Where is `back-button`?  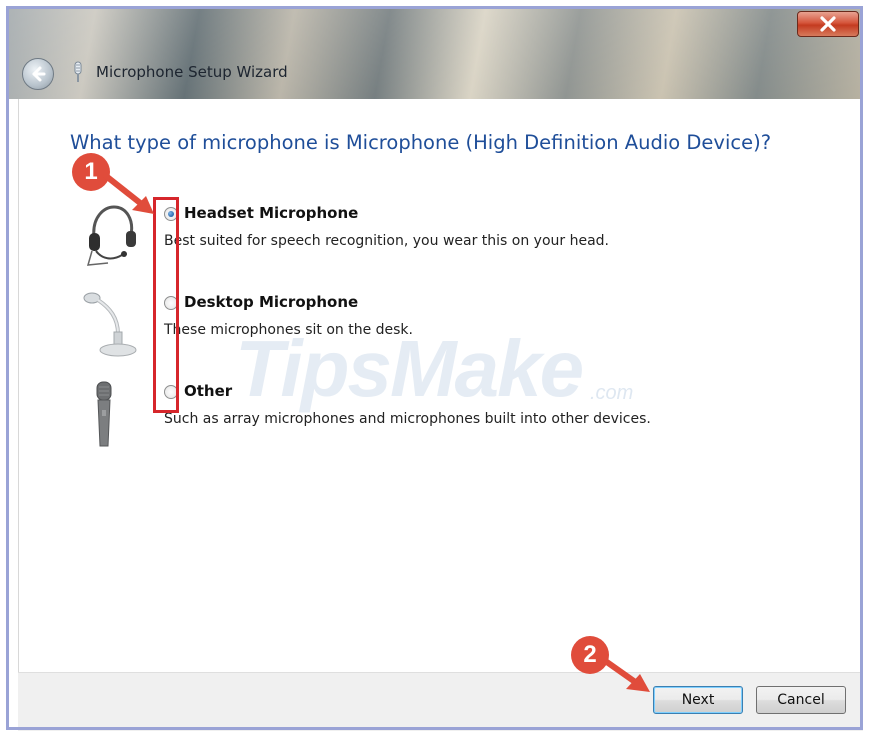 back-button is located at coordinates (38, 74).